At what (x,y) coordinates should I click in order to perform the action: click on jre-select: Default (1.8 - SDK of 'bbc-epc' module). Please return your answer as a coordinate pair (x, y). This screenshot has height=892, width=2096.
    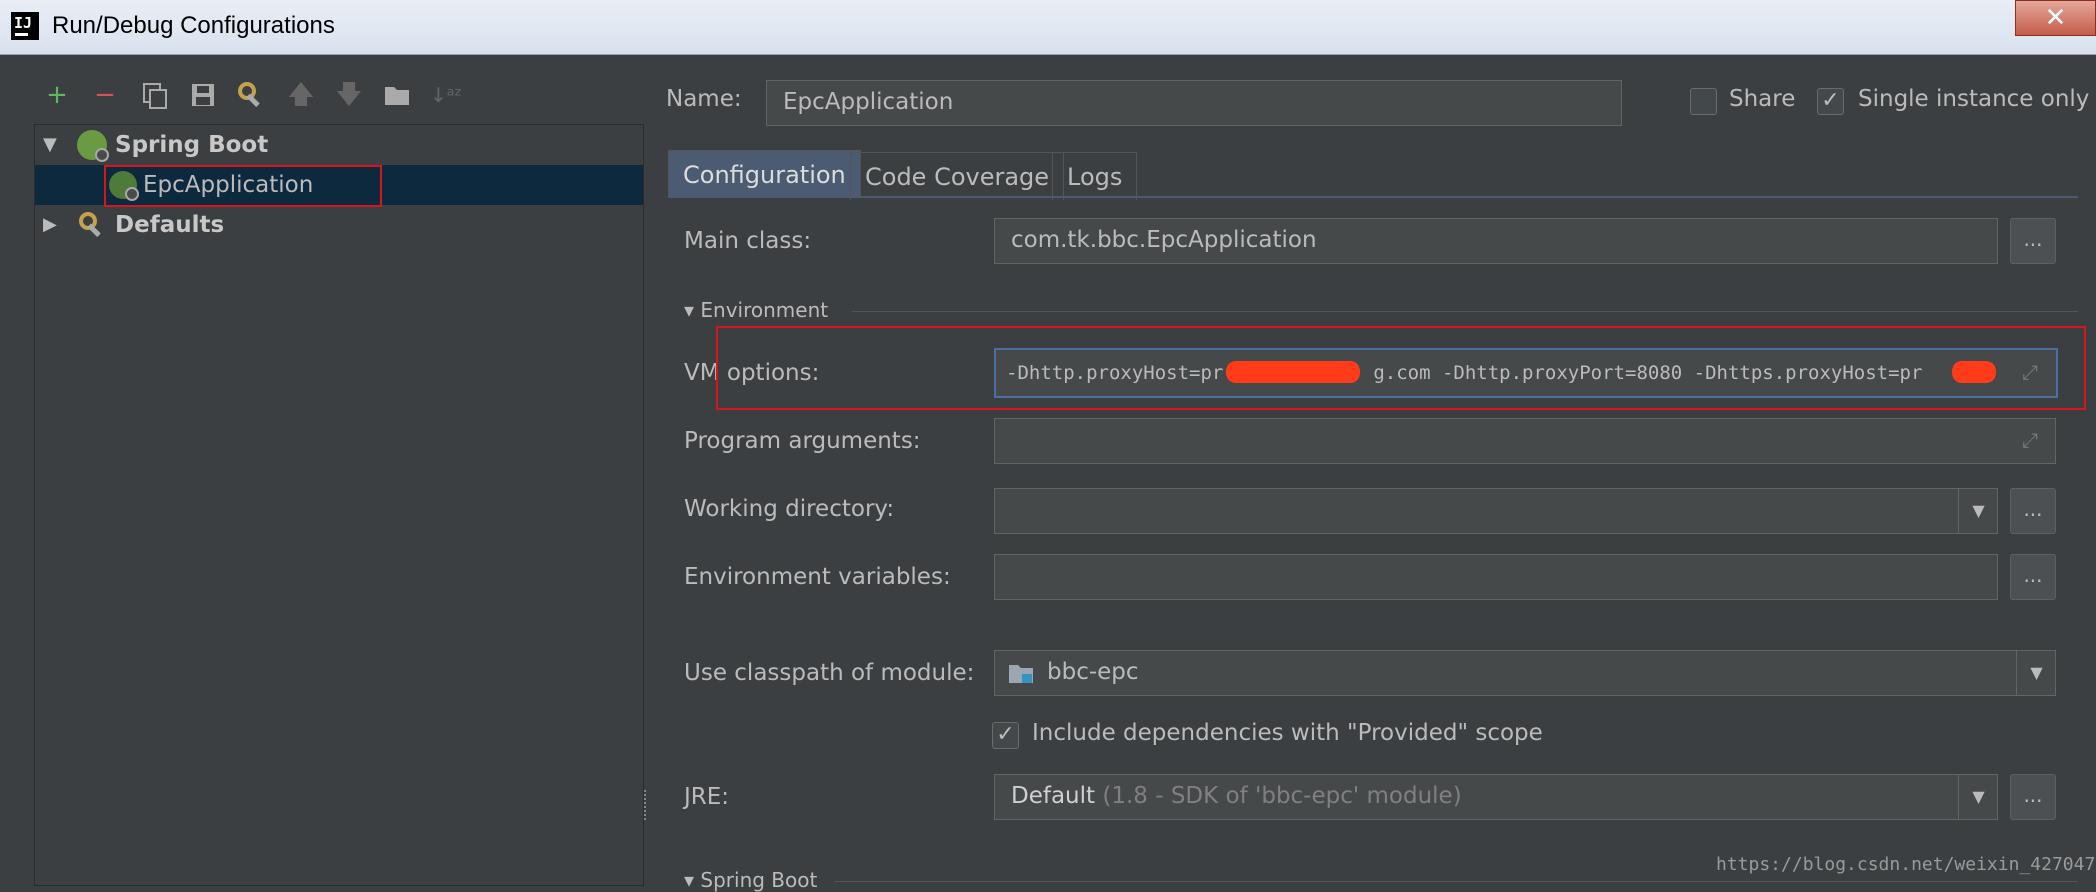
    Looking at the image, I should click on (1496, 797).